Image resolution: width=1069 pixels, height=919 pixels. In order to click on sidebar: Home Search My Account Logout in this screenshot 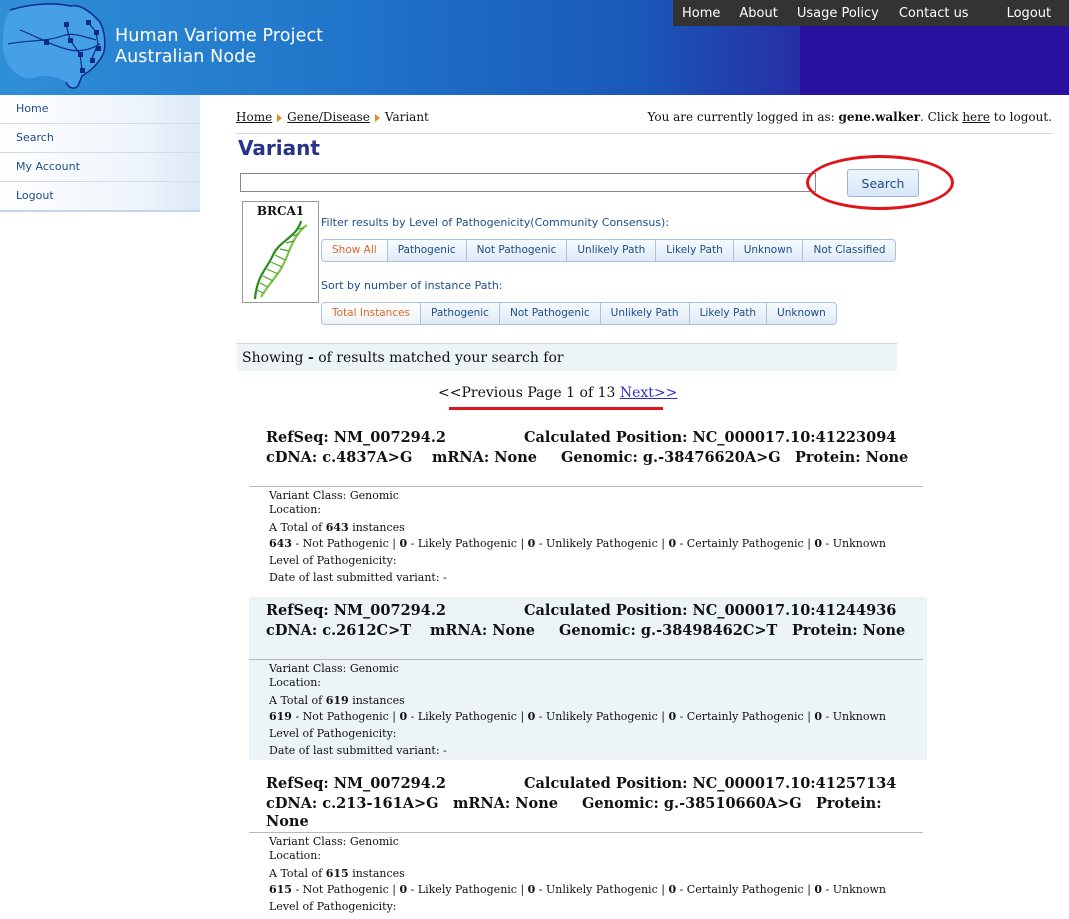, I will do `click(100, 153)`.